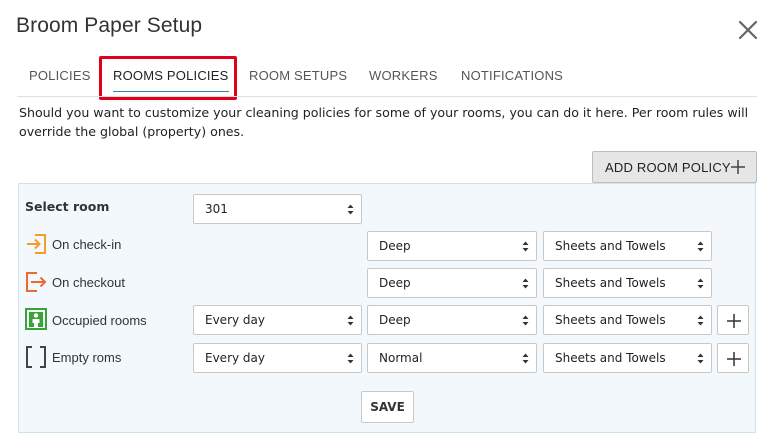 The height and width of the screenshot is (440, 773). I want to click on tab-room-setups: ROOM SETUPS, so click(298, 76).